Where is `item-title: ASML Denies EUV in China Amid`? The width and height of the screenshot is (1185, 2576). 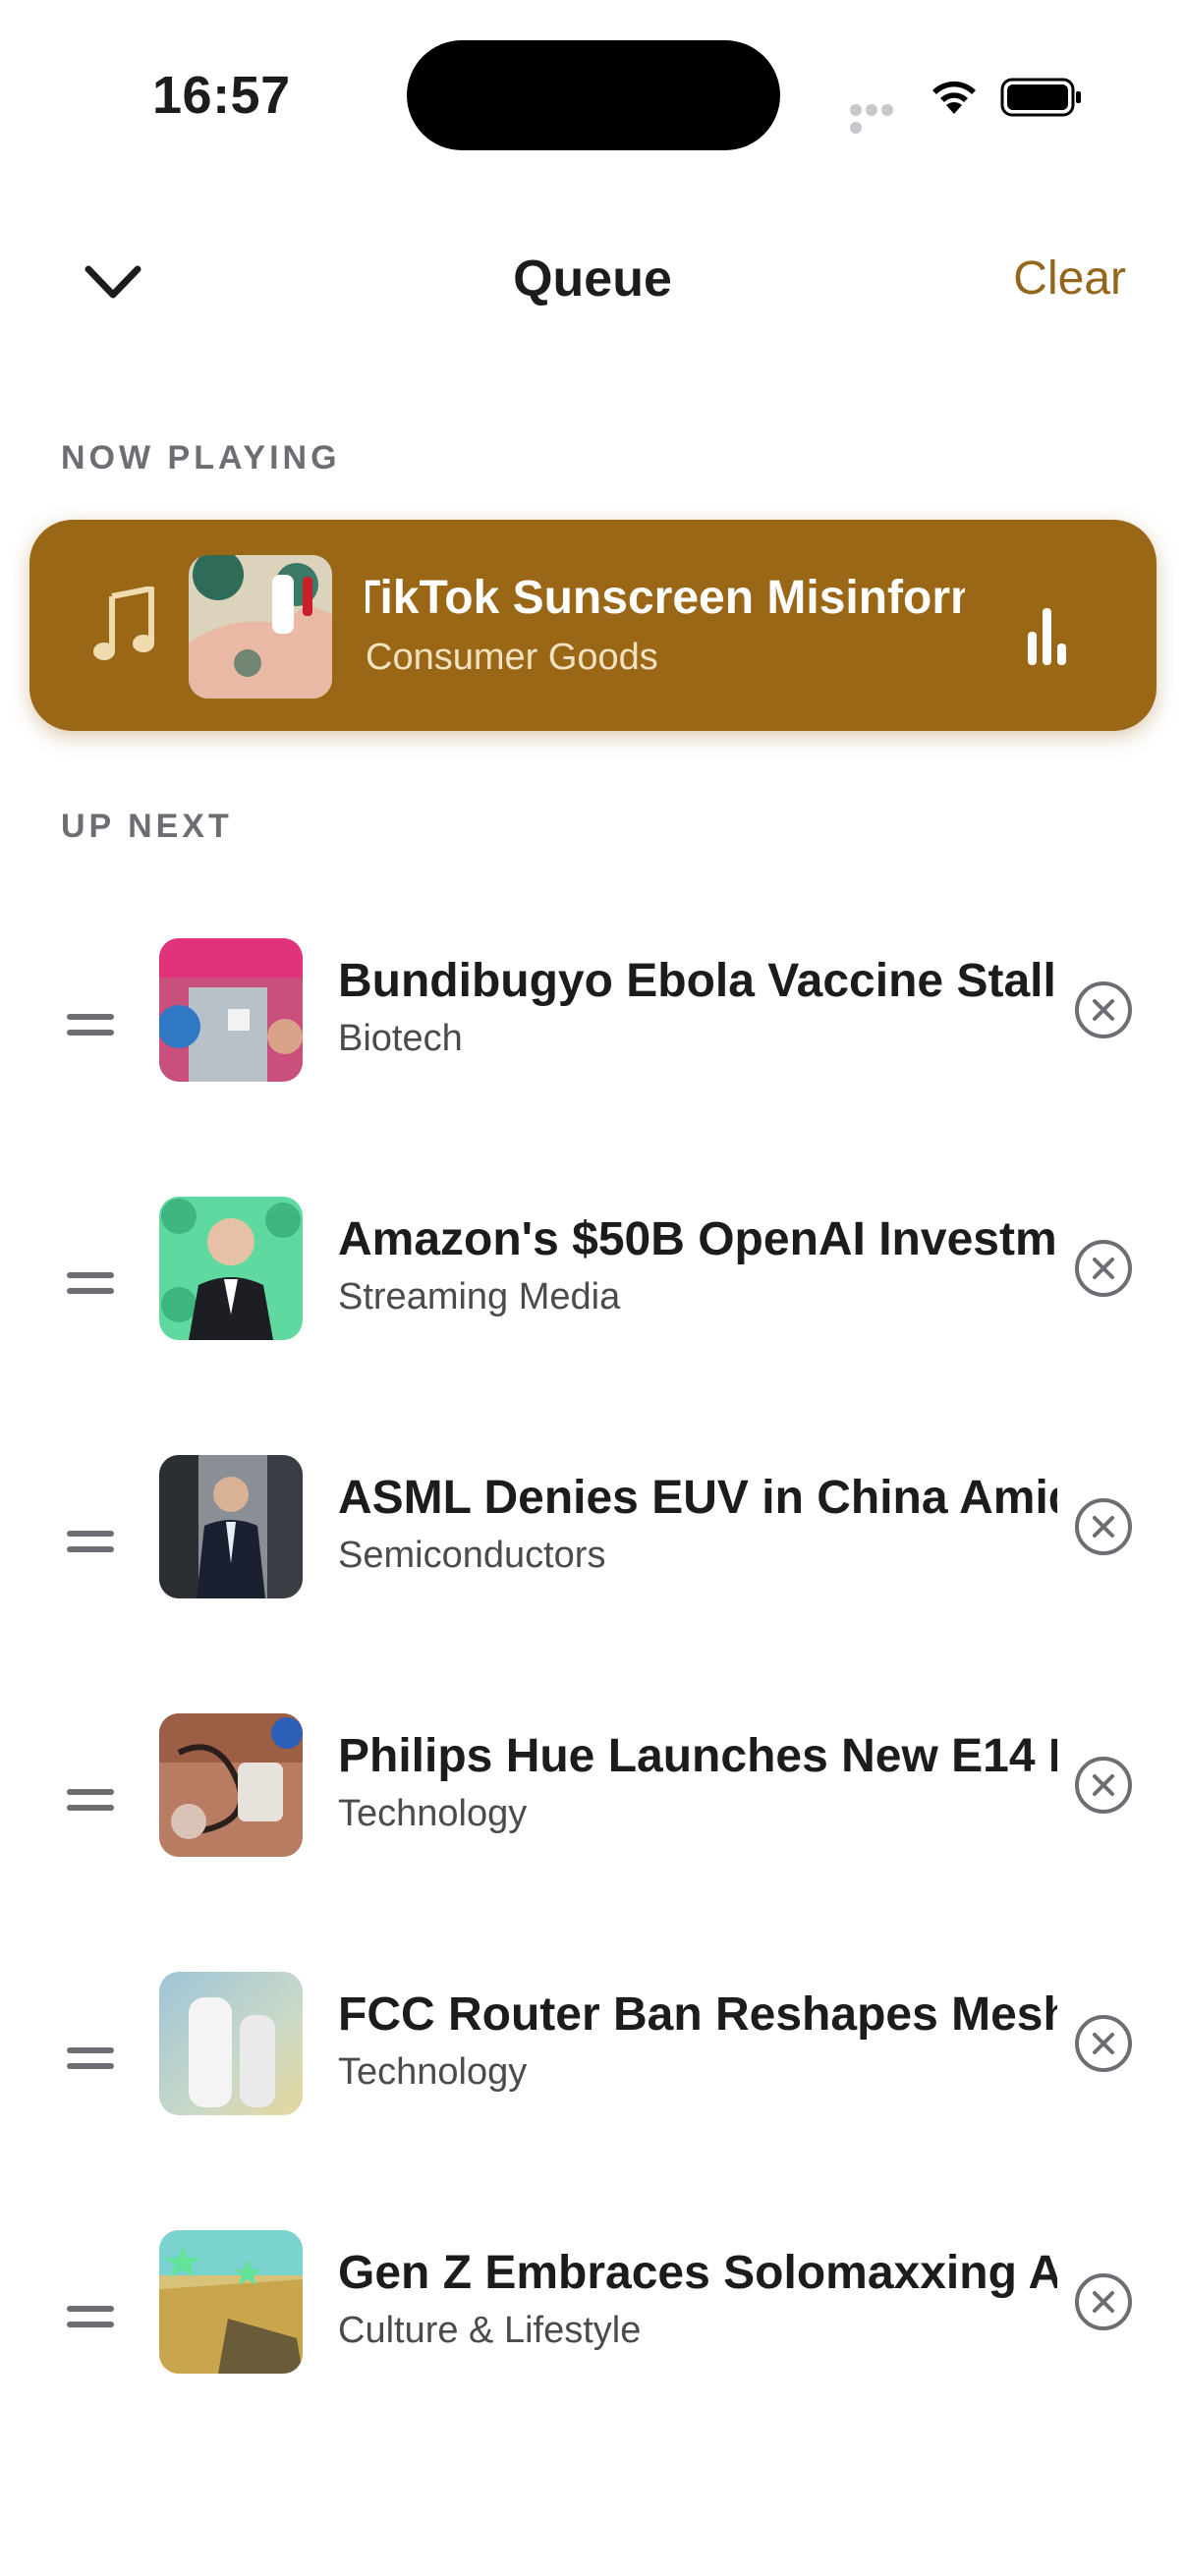 item-title: ASML Denies EUV in China Amid is located at coordinates (697, 1498).